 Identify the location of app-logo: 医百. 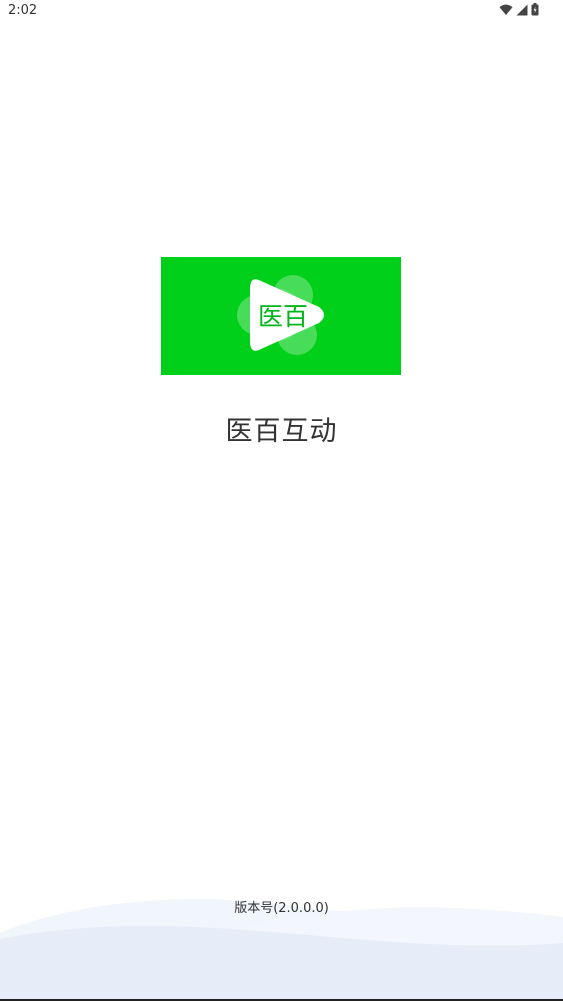
(281, 316).